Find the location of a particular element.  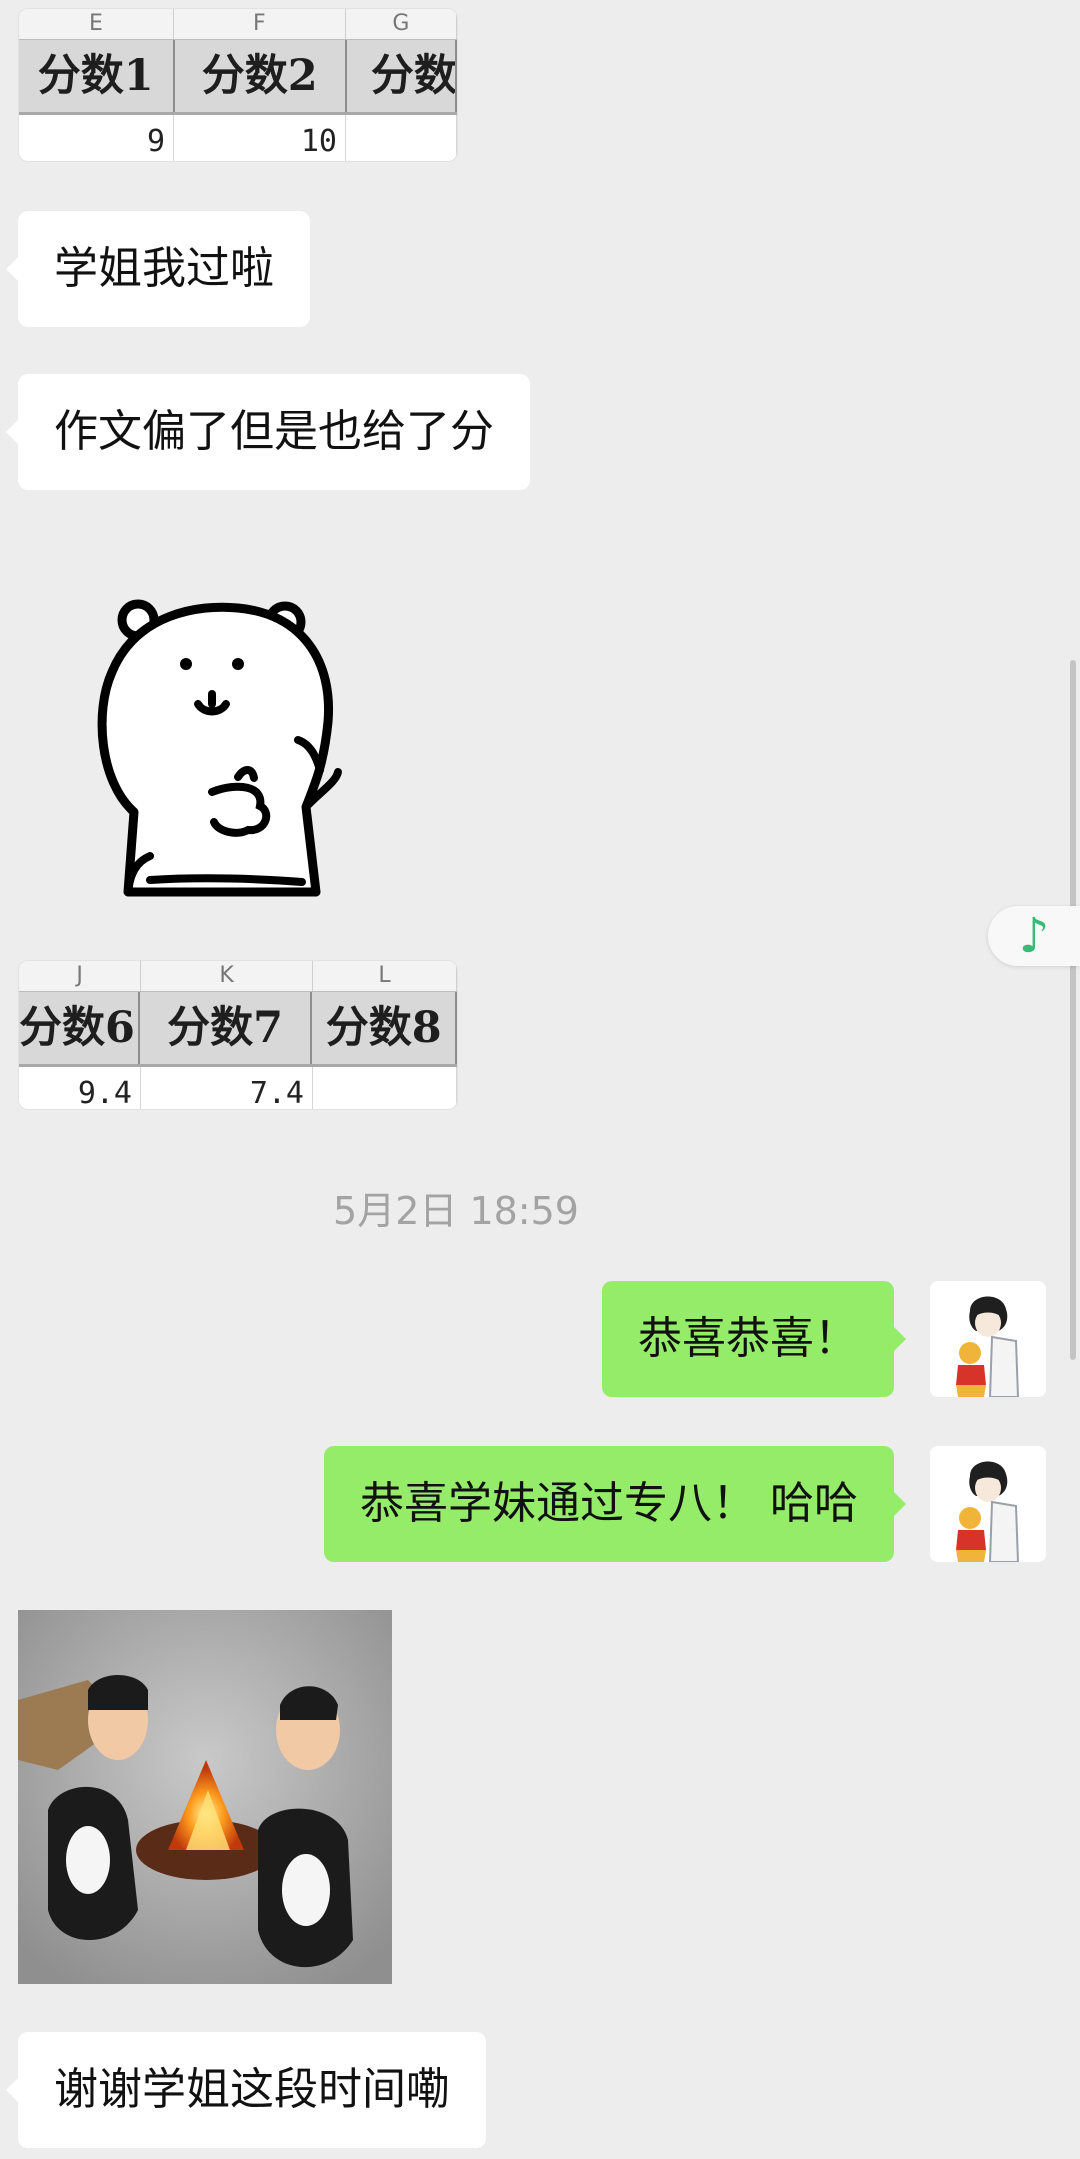

spreadsheet-image-2: J K L 分数6 分数7 分数8 9.4 7.4 is located at coordinates (238, 1035).